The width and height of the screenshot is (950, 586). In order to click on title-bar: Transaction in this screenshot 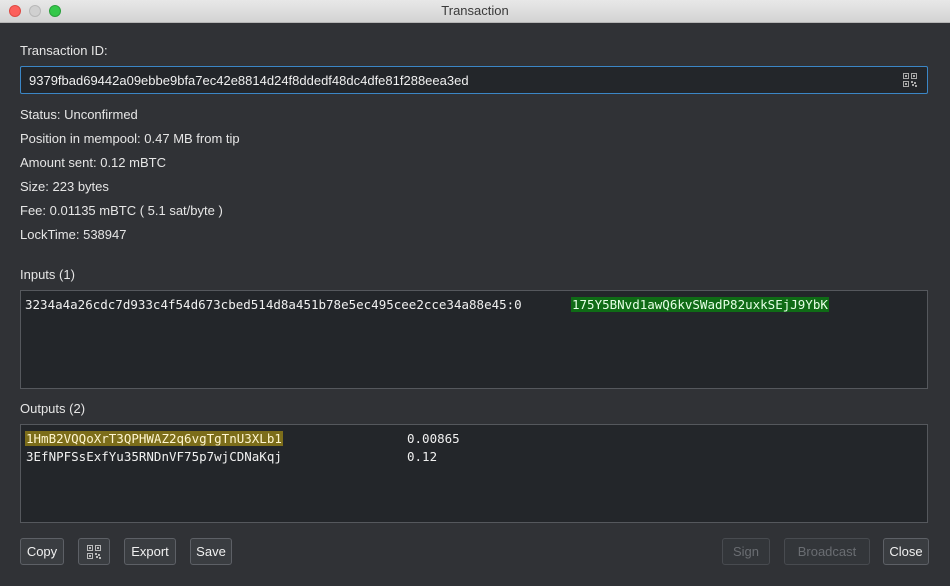, I will do `click(475, 11)`.